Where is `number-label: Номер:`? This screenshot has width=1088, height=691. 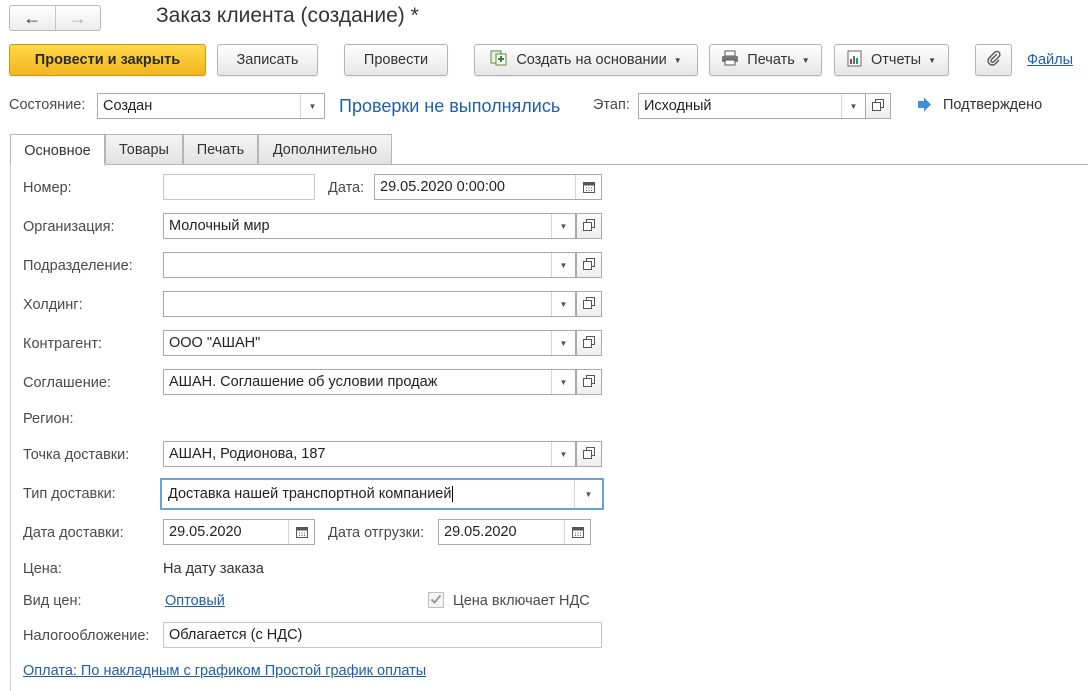
number-label: Номер: is located at coordinates (47, 188).